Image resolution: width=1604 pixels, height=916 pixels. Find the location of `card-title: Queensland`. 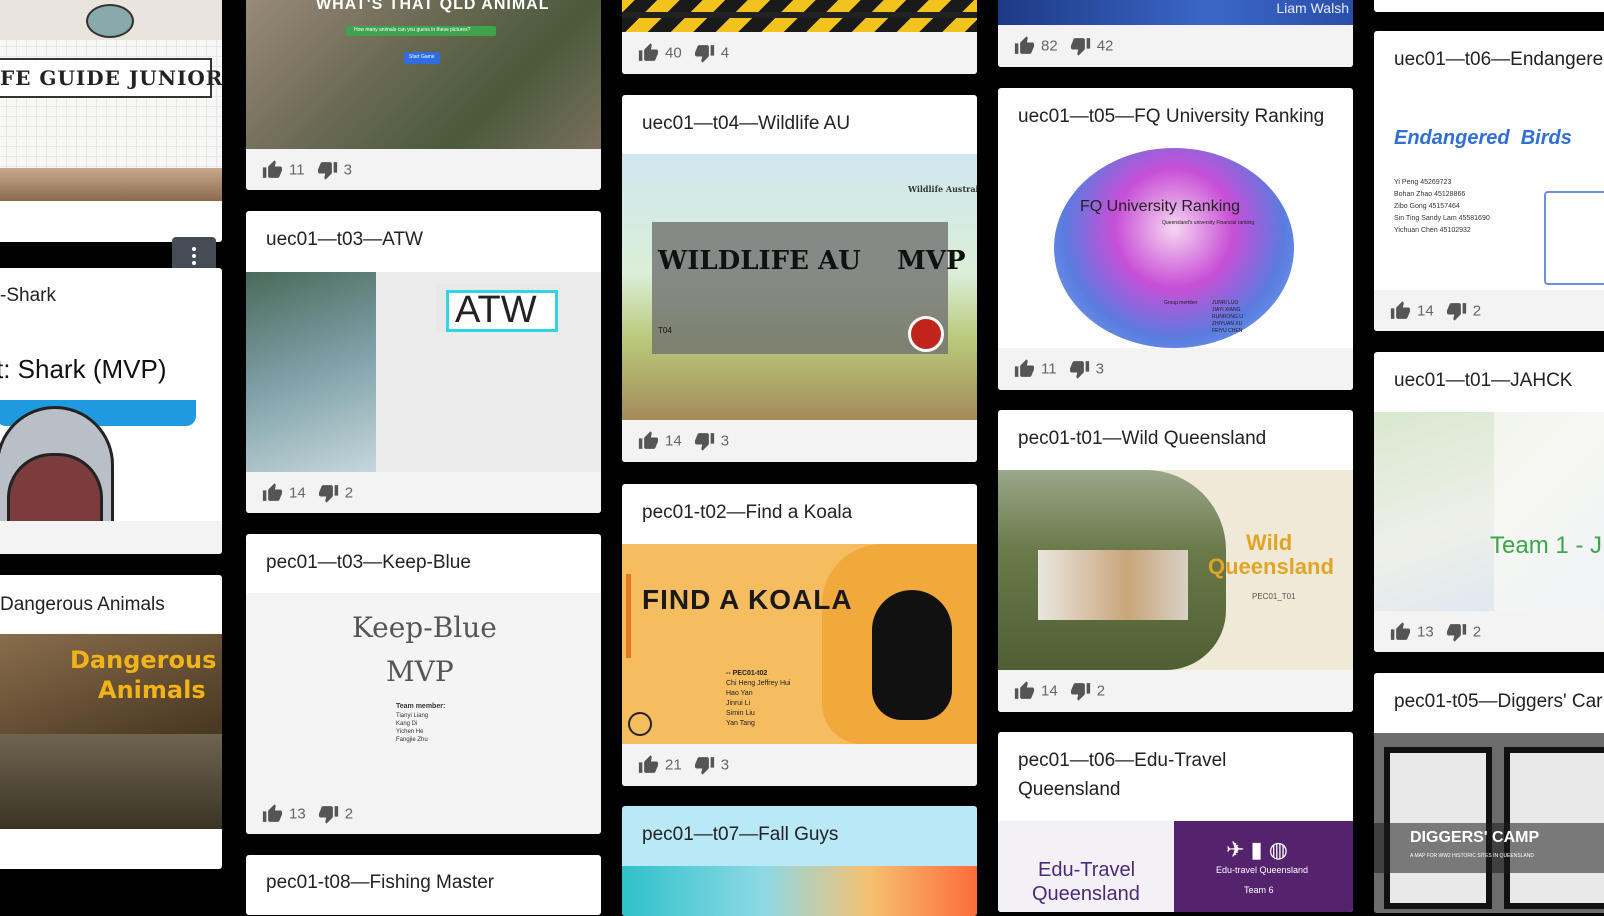

card-title: Queensland is located at coordinates (1179, 789).